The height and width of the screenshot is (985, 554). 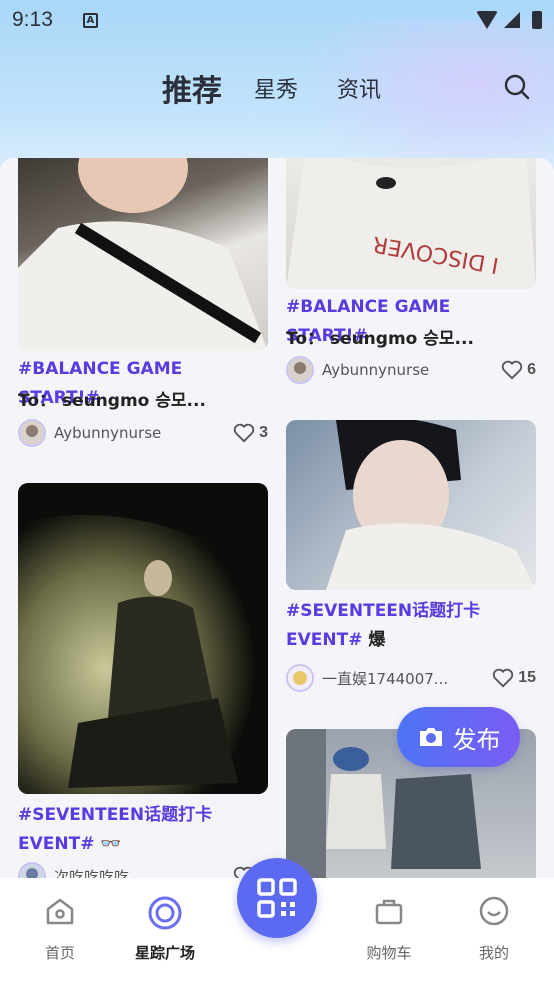 I want to click on scan-button, so click(x=277, y=898).